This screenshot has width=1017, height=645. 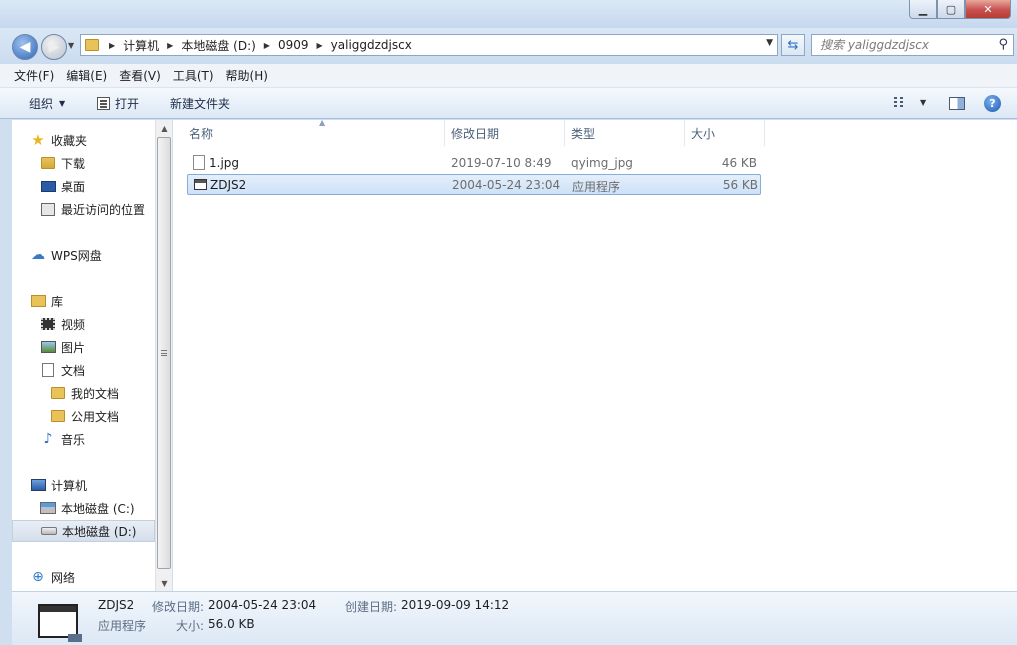 What do you see at coordinates (923, 9) in the screenshot?
I see `minimize-button: ▁` at bounding box center [923, 9].